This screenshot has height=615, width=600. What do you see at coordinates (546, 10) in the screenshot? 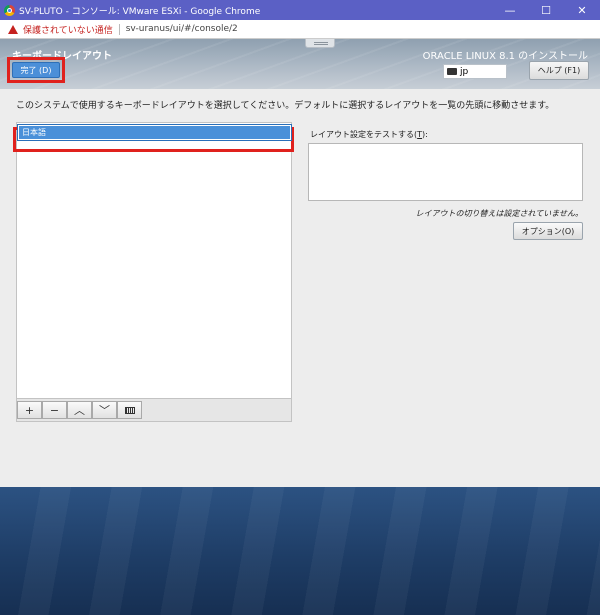
I see `maximize-icon: ☐` at bounding box center [546, 10].